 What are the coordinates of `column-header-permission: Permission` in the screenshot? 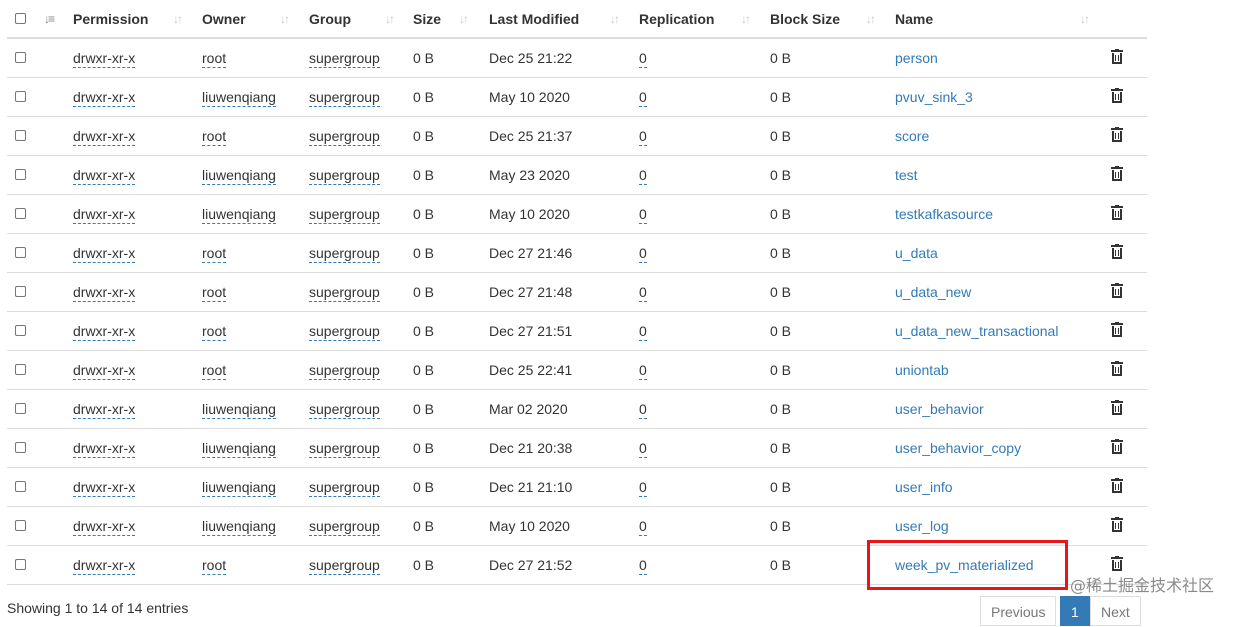 It's located at (110, 19).